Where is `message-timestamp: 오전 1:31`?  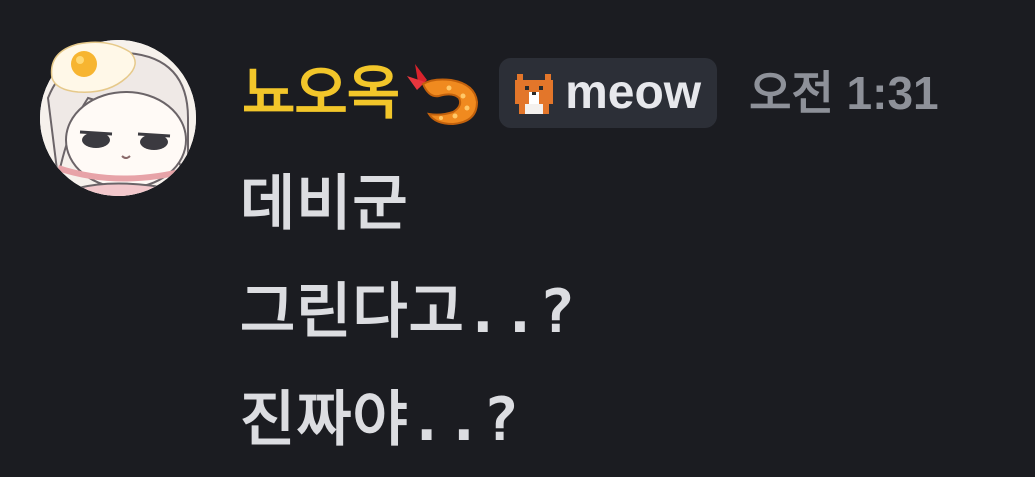
message-timestamp: 오전 1:31 is located at coordinates (844, 93).